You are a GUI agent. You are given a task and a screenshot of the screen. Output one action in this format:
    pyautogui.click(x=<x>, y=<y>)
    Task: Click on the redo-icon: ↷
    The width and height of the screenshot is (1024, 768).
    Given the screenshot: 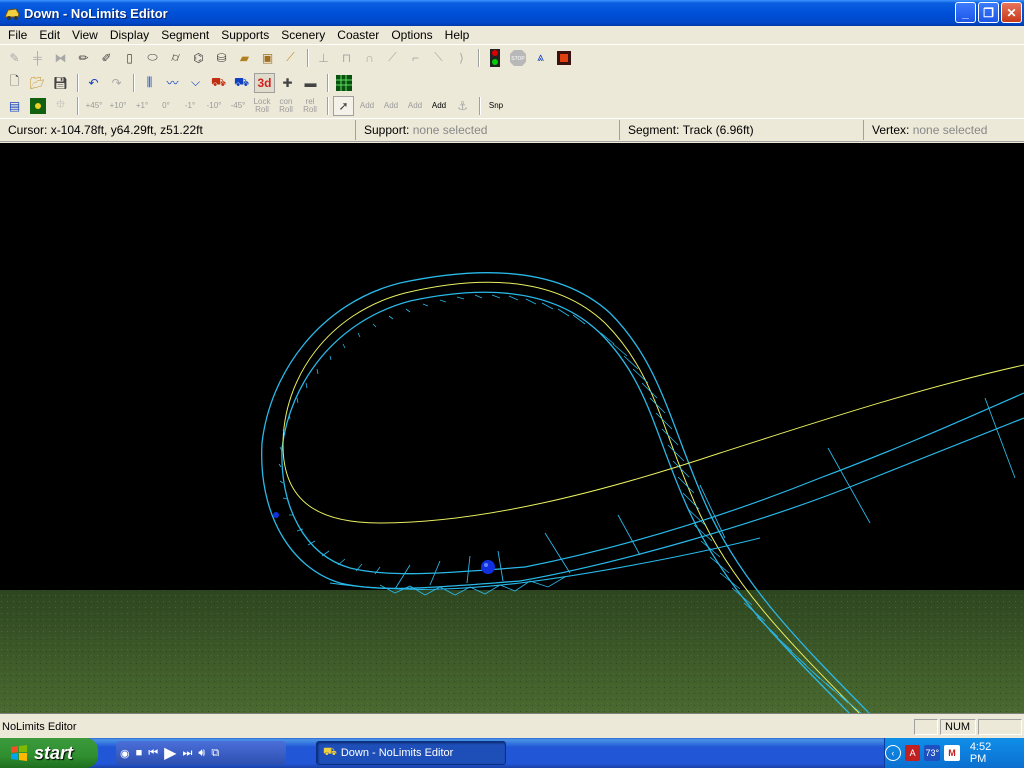 What is the action you would take?
    pyautogui.click(x=116, y=83)
    